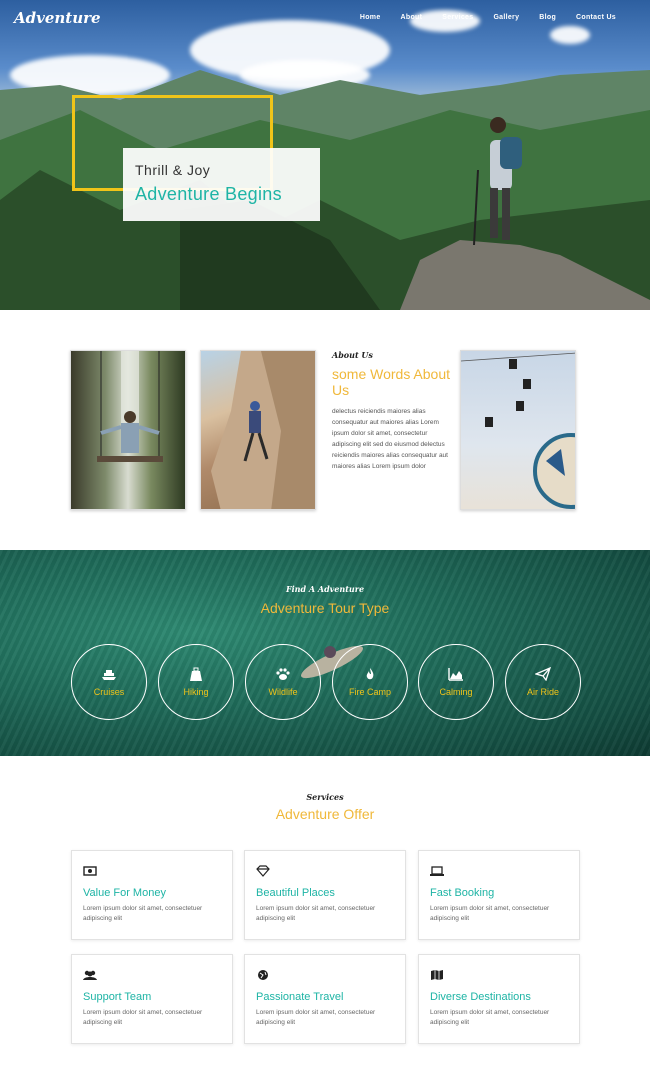  What do you see at coordinates (480, 997) in the screenshot?
I see `service-title: Diverse Destinations` at bounding box center [480, 997].